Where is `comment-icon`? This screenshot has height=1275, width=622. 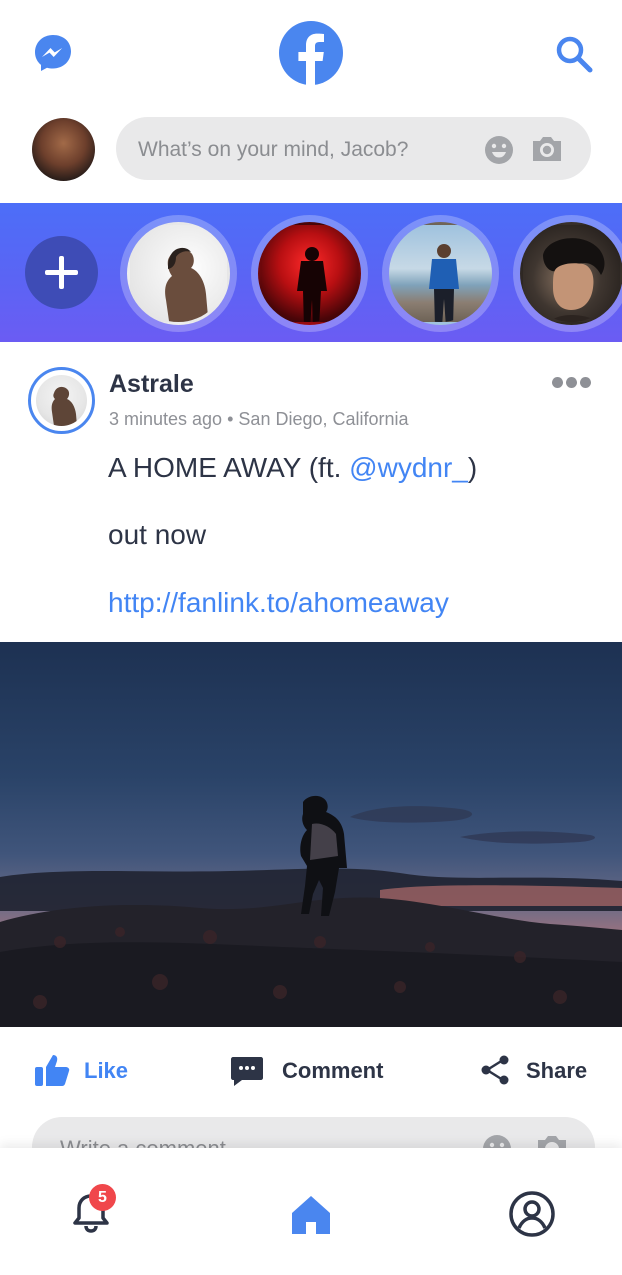
comment-icon is located at coordinates (247, 1071).